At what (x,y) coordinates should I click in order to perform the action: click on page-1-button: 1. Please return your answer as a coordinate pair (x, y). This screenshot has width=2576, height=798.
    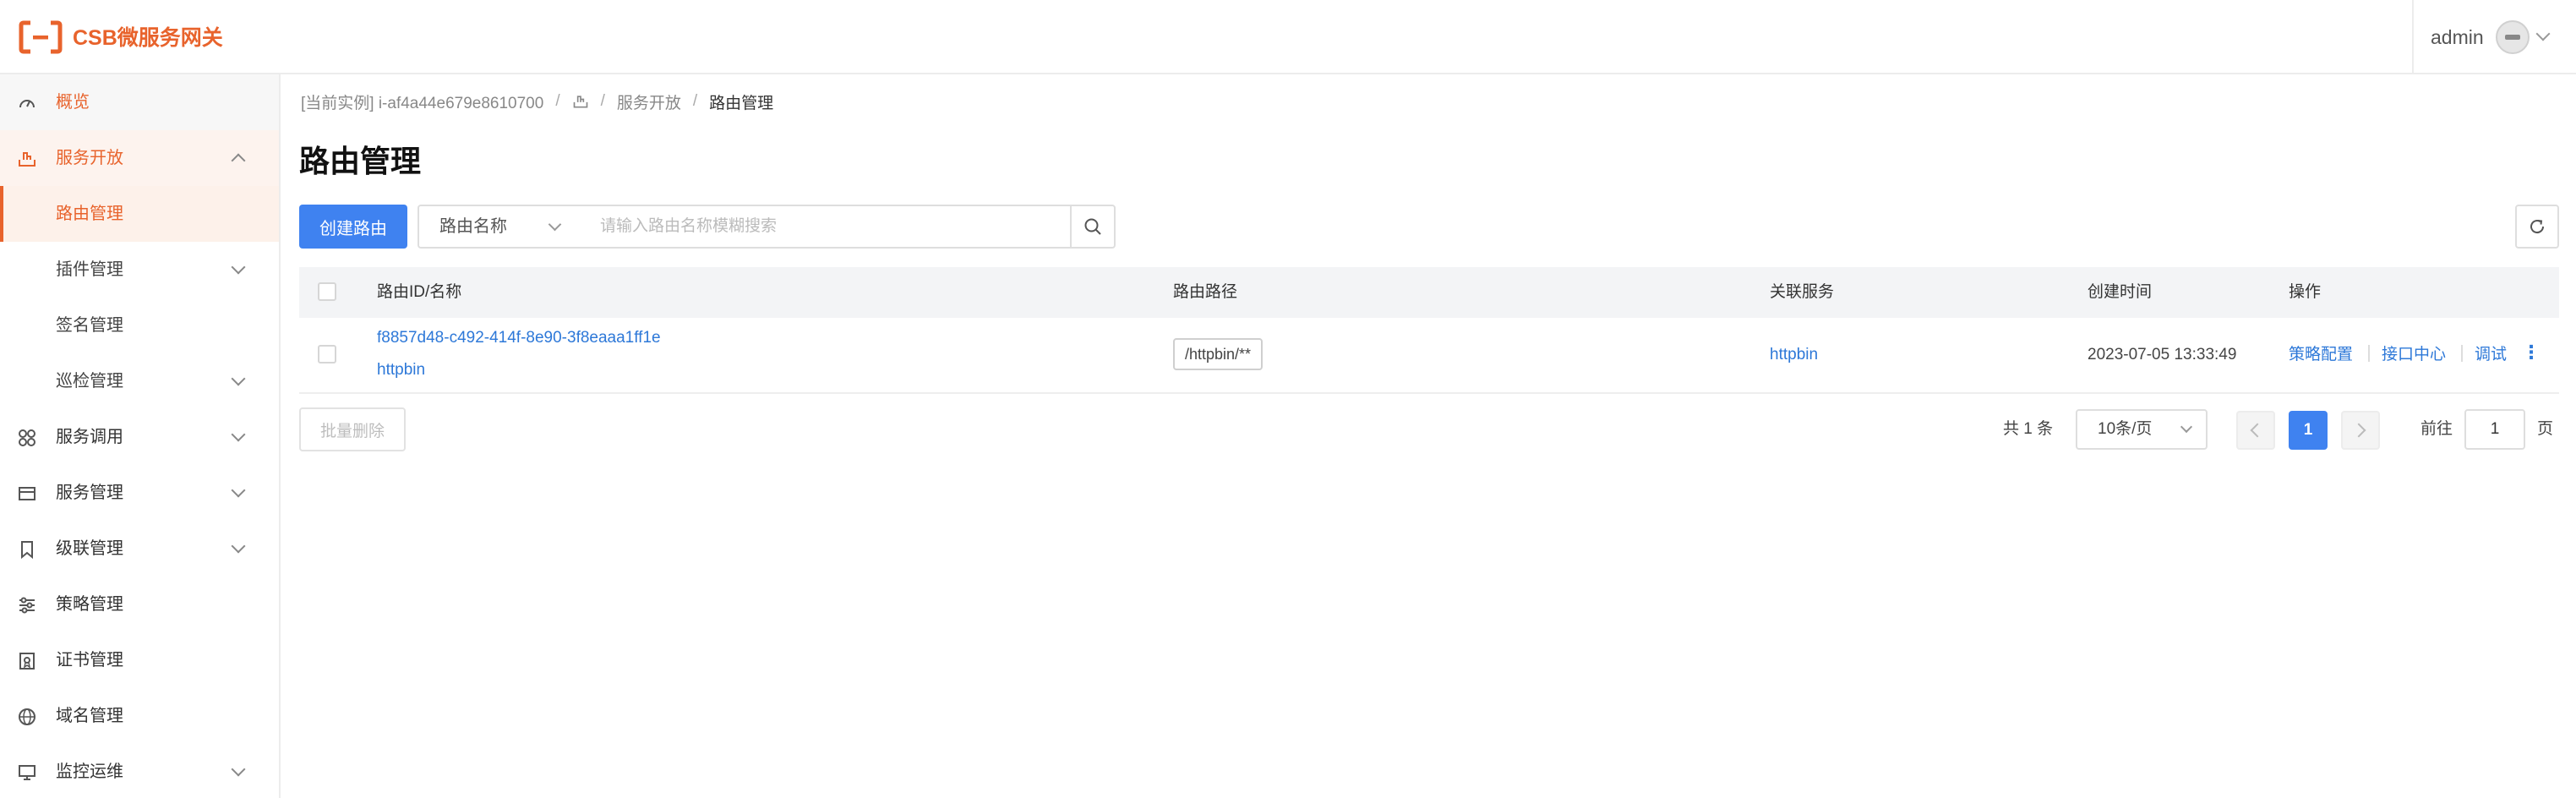
    Looking at the image, I should click on (2308, 430).